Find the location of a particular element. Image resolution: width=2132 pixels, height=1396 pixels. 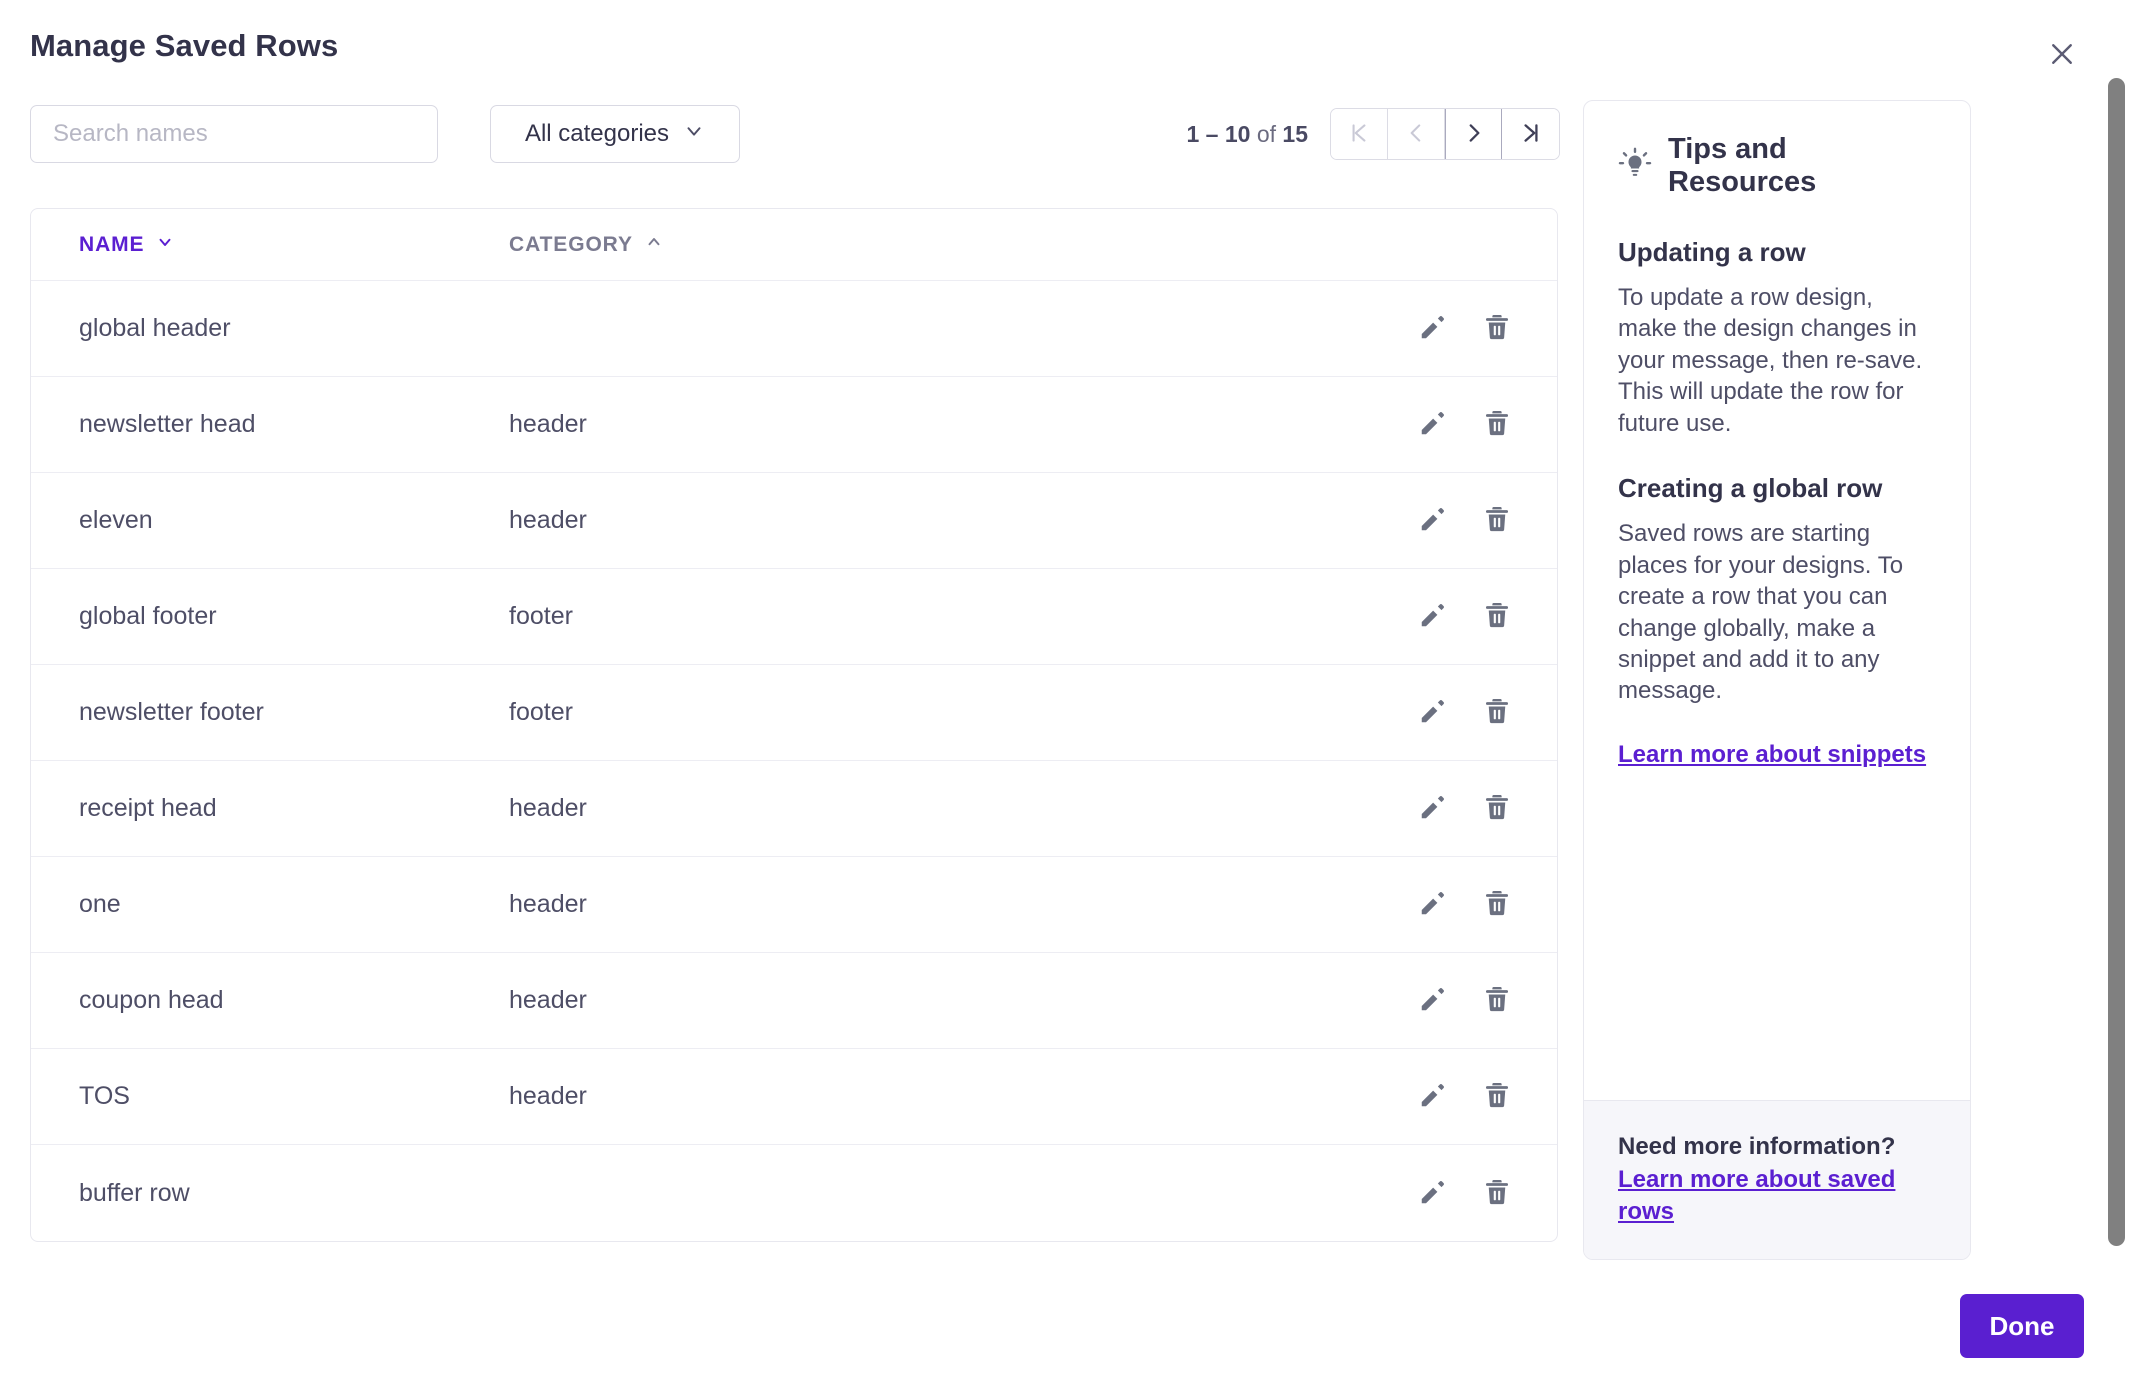

table-row: receipt head header is located at coordinates (794, 809).